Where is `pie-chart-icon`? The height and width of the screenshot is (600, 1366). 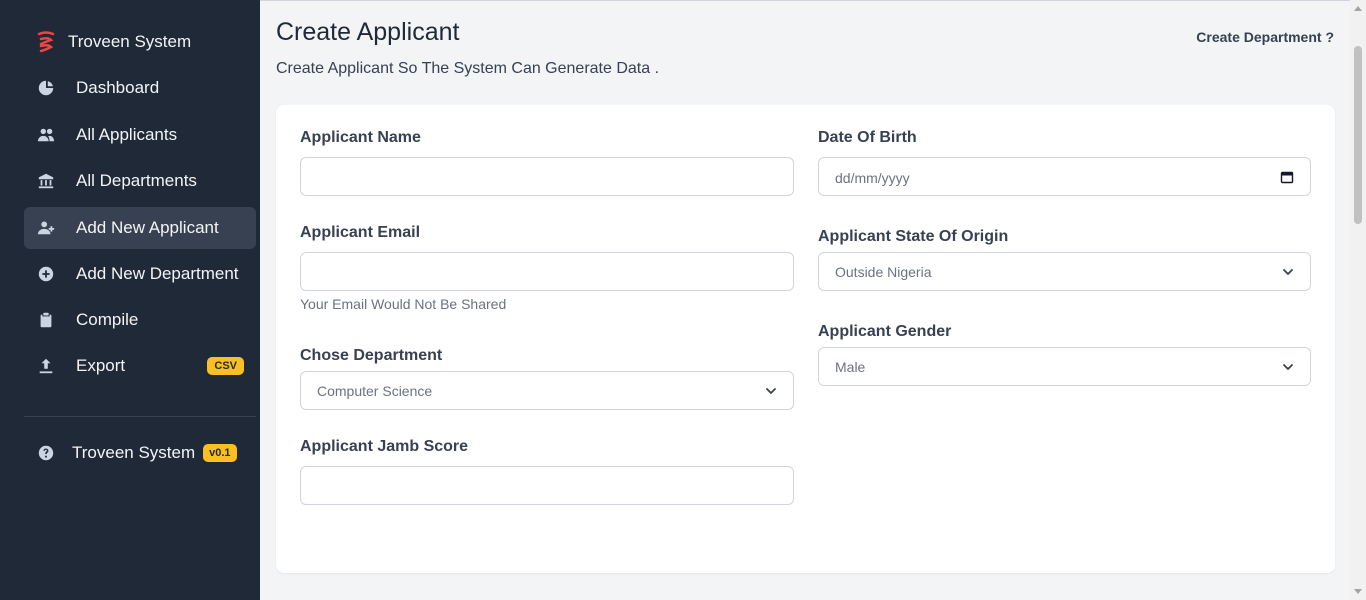
pie-chart-icon is located at coordinates (46, 88).